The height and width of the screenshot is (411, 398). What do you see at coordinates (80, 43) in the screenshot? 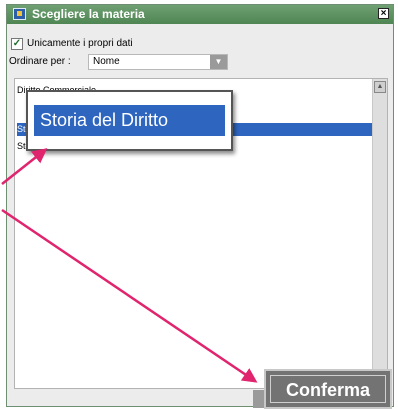
I see `own-data-label: Unicamente i propri dati` at bounding box center [80, 43].